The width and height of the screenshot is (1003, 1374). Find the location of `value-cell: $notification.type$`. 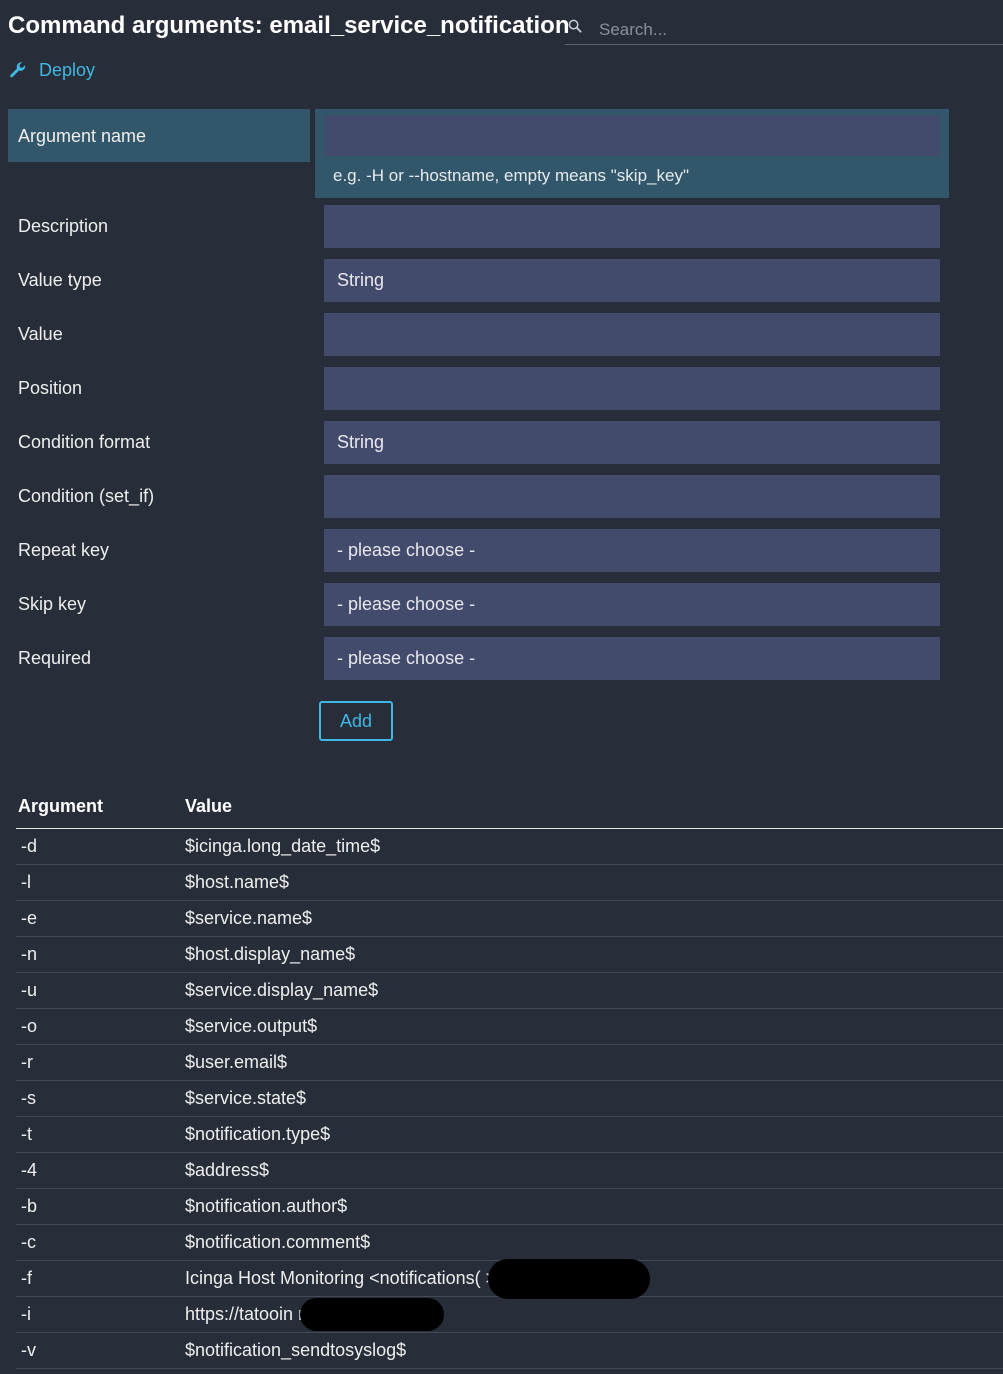

value-cell: $notification.type$ is located at coordinates (258, 1134).